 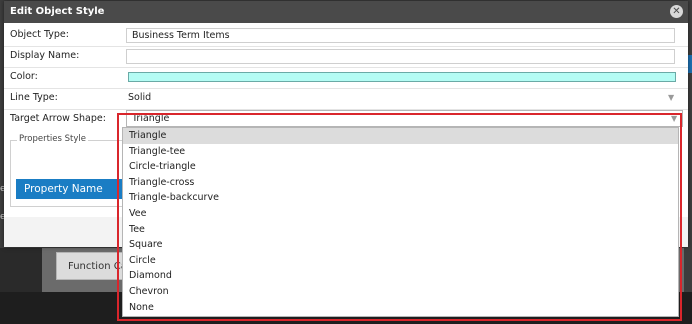 What do you see at coordinates (400, 35) in the screenshot?
I see `object-type-field: Business Term Items` at bounding box center [400, 35].